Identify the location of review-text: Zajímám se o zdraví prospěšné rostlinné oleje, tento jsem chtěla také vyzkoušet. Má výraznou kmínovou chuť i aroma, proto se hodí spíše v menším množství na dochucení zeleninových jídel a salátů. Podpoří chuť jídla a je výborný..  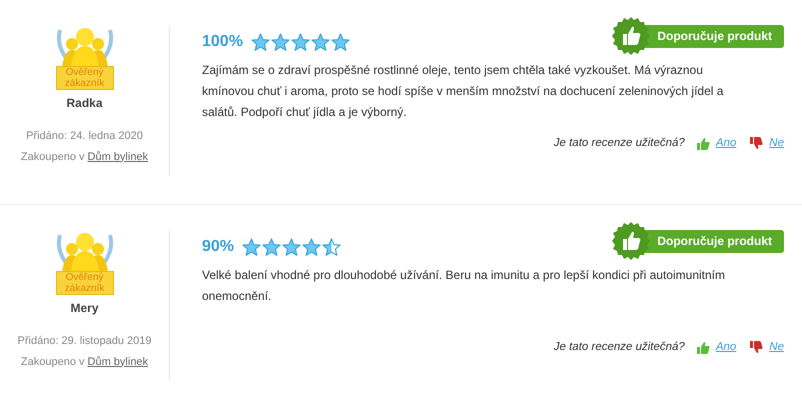
(463, 91).